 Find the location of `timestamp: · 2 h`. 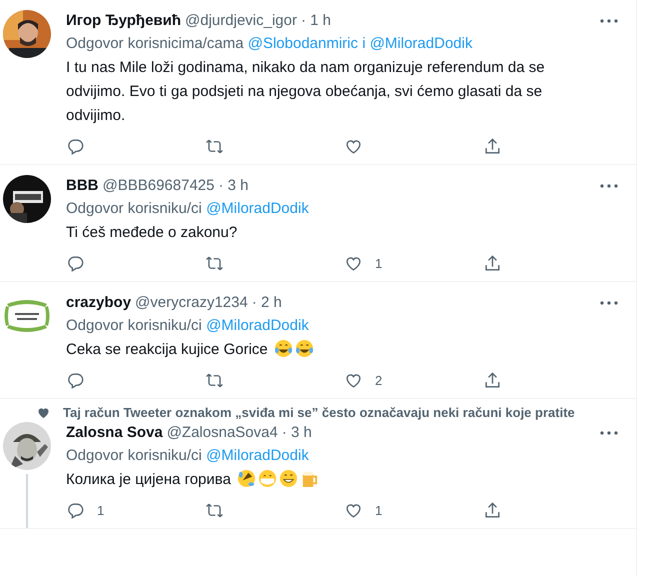

timestamp: · 2 h is located at coordinates (267, 302).